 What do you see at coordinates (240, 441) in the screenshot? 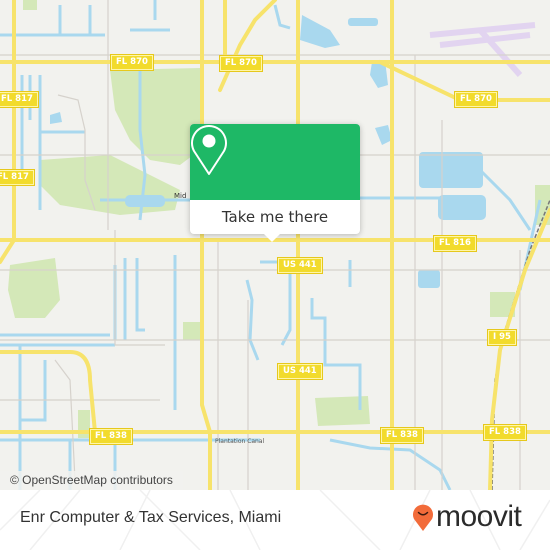
I see `place-label: Plantation Canal` at bounding box center [240, 441].